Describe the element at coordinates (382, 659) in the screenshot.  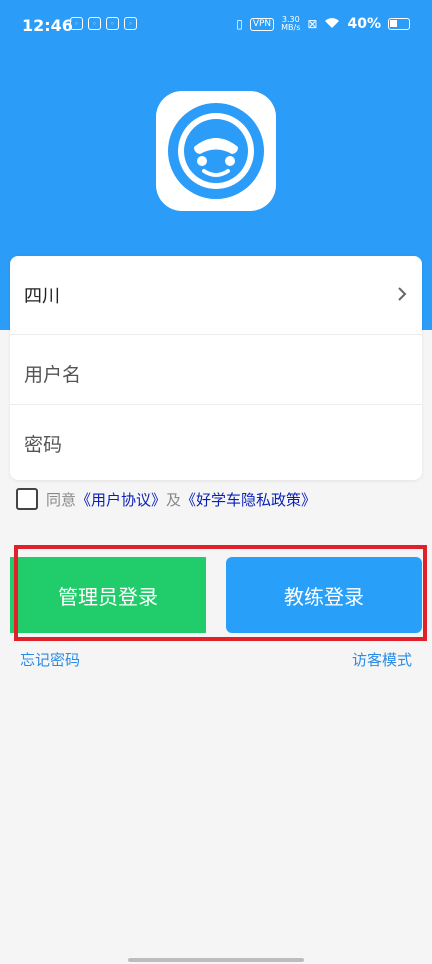
I see `guest-mode-link: 访客模式` at that location.